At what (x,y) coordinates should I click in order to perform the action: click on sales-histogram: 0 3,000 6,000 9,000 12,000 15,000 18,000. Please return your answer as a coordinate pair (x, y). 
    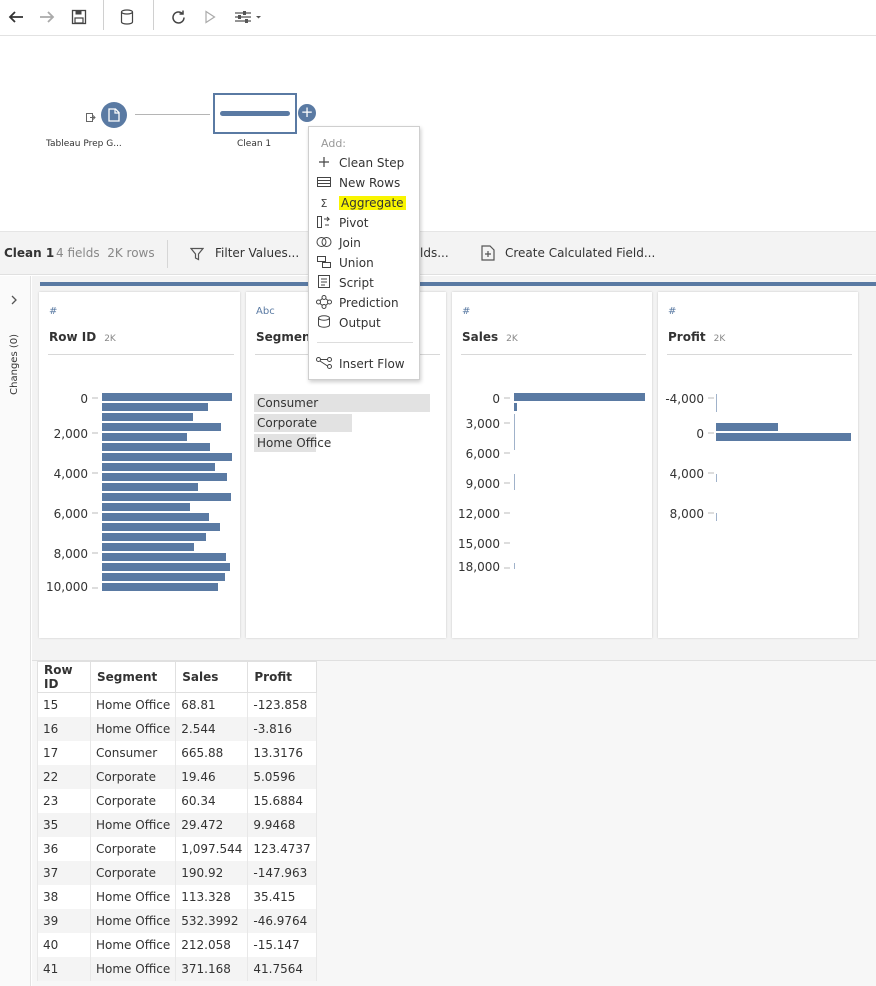
    Looking at the image, I should click on (552, 465).